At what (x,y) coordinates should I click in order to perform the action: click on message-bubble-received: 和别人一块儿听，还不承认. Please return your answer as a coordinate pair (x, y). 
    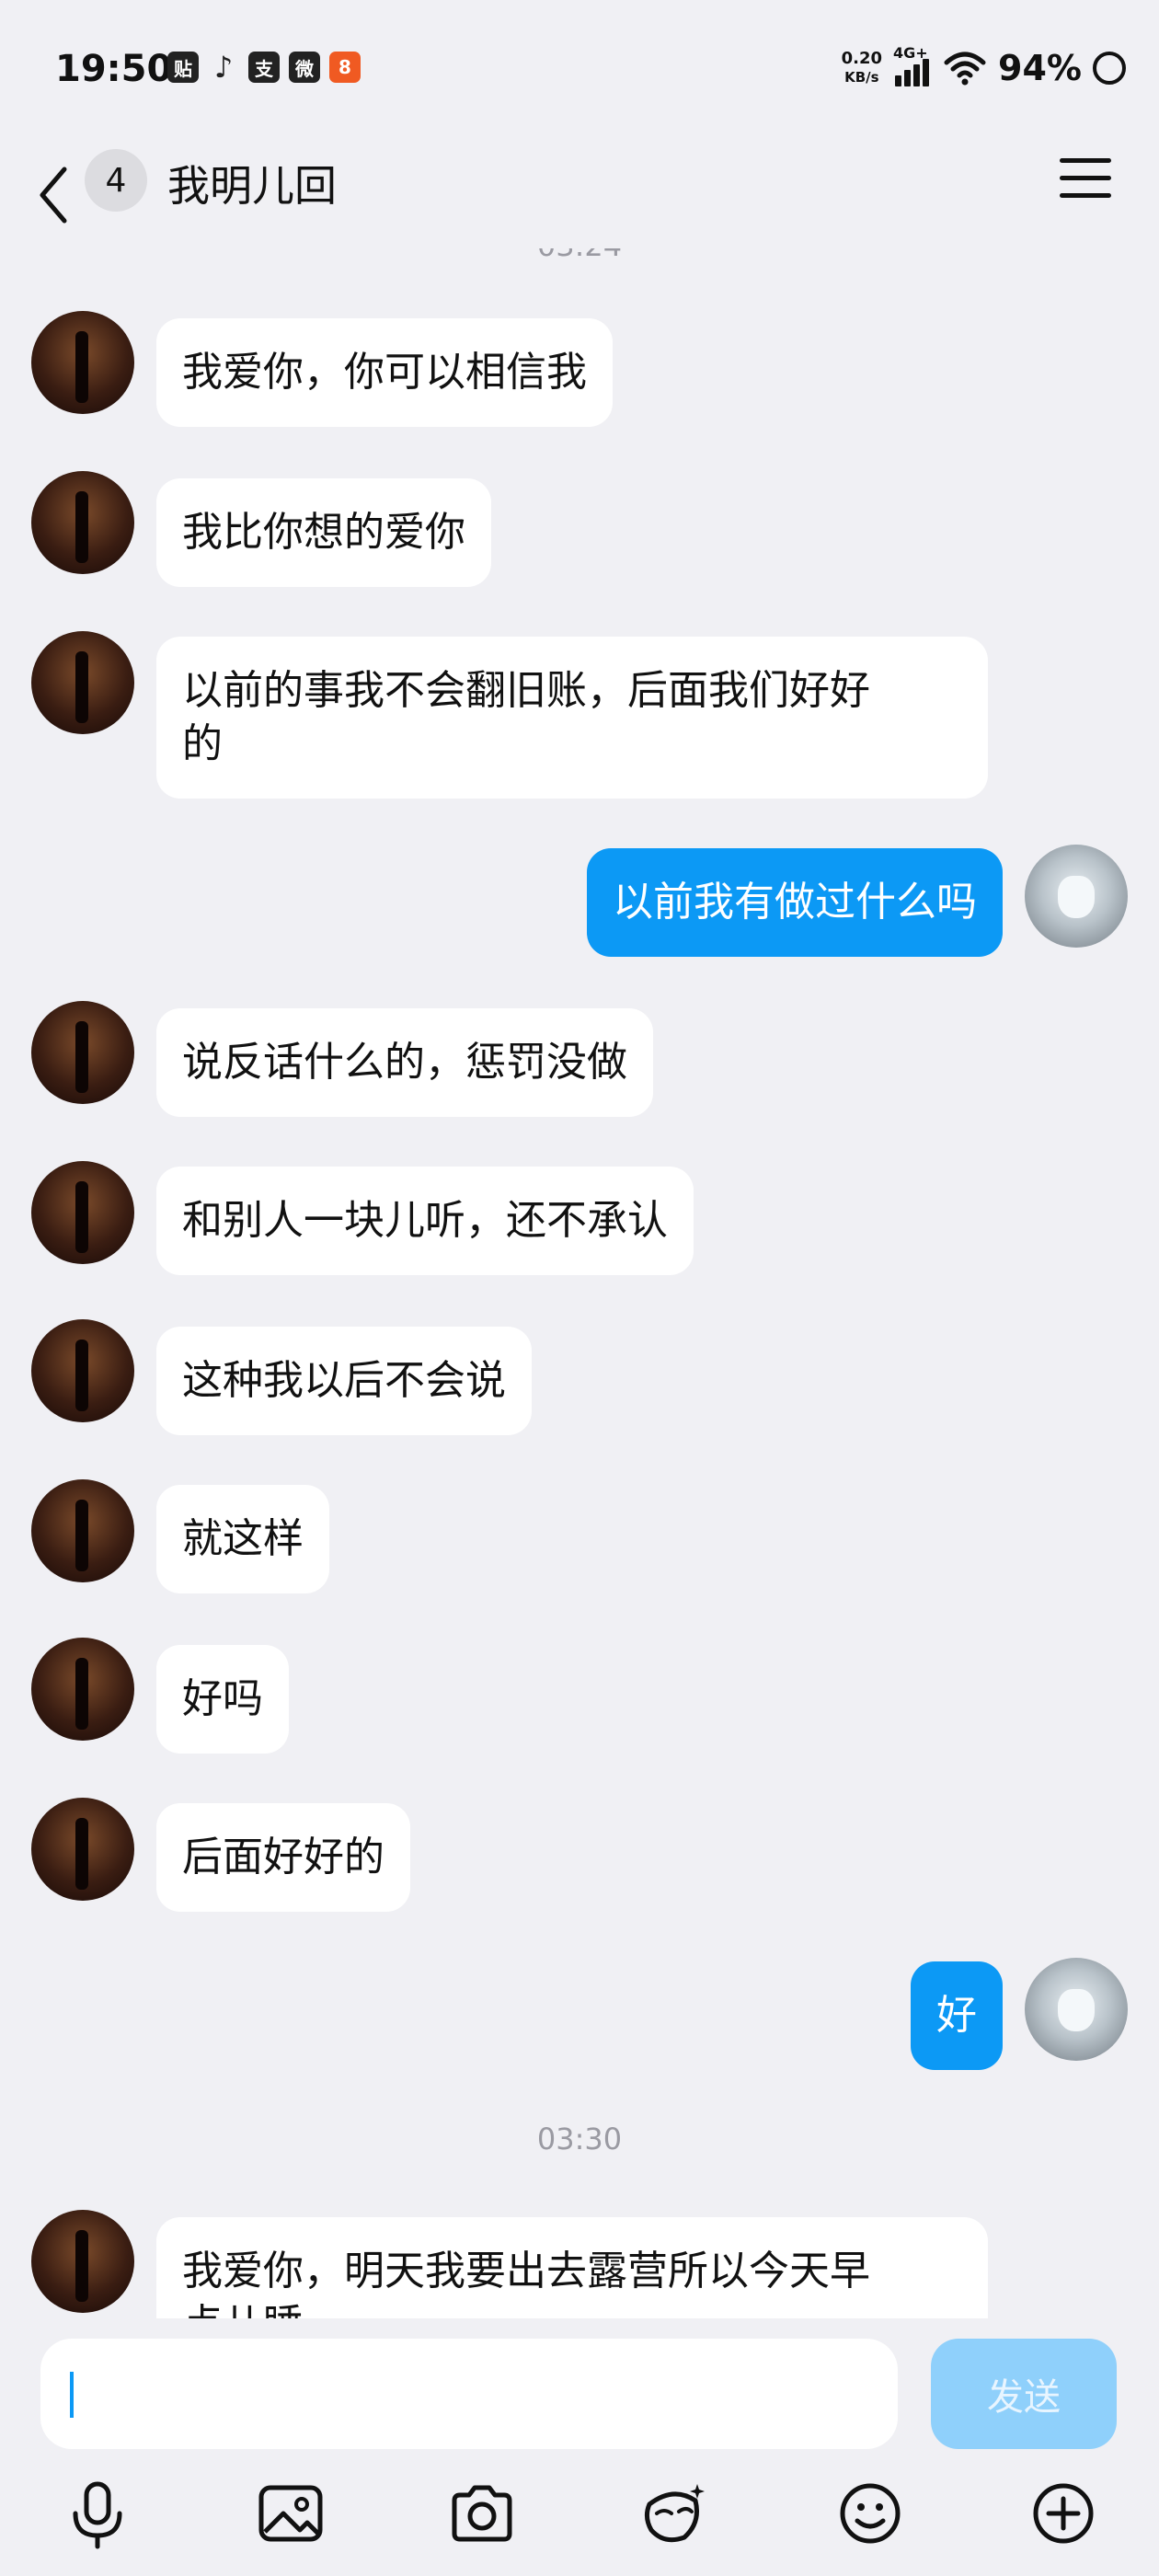
    Looking at the image, I should click on (425, 1221).